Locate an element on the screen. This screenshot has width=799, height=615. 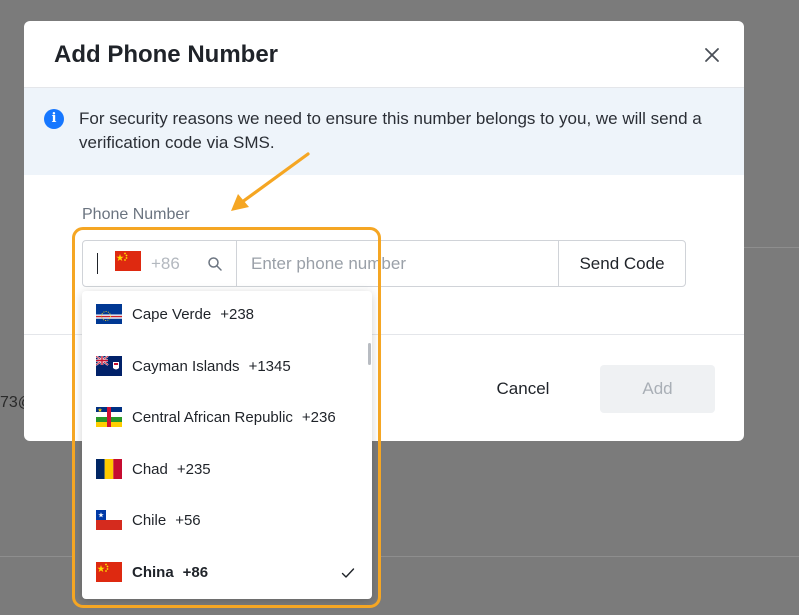
country-option-label: Central African Republic +236 is located at coordinates (234, 417).